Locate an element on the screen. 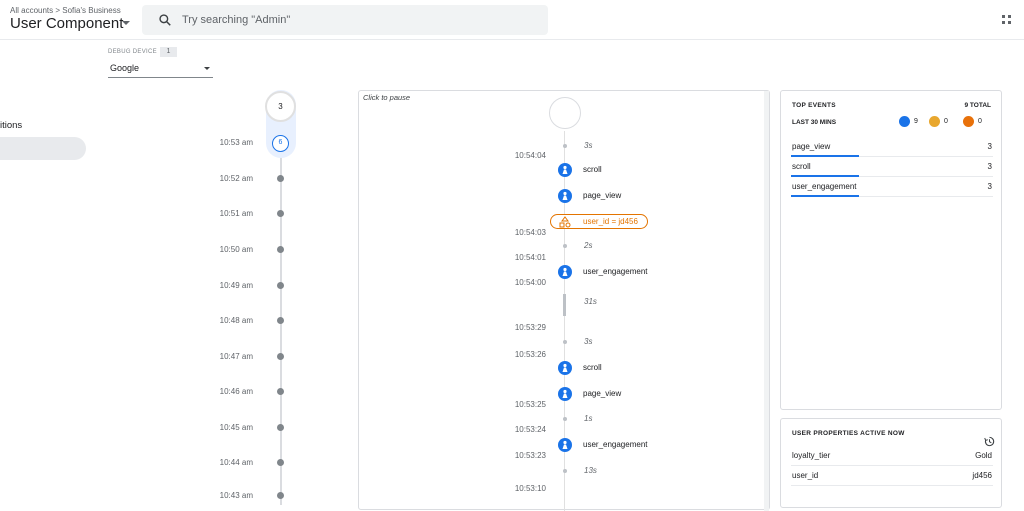  seconds-counter: 3 is located at coordinates (280, 106).